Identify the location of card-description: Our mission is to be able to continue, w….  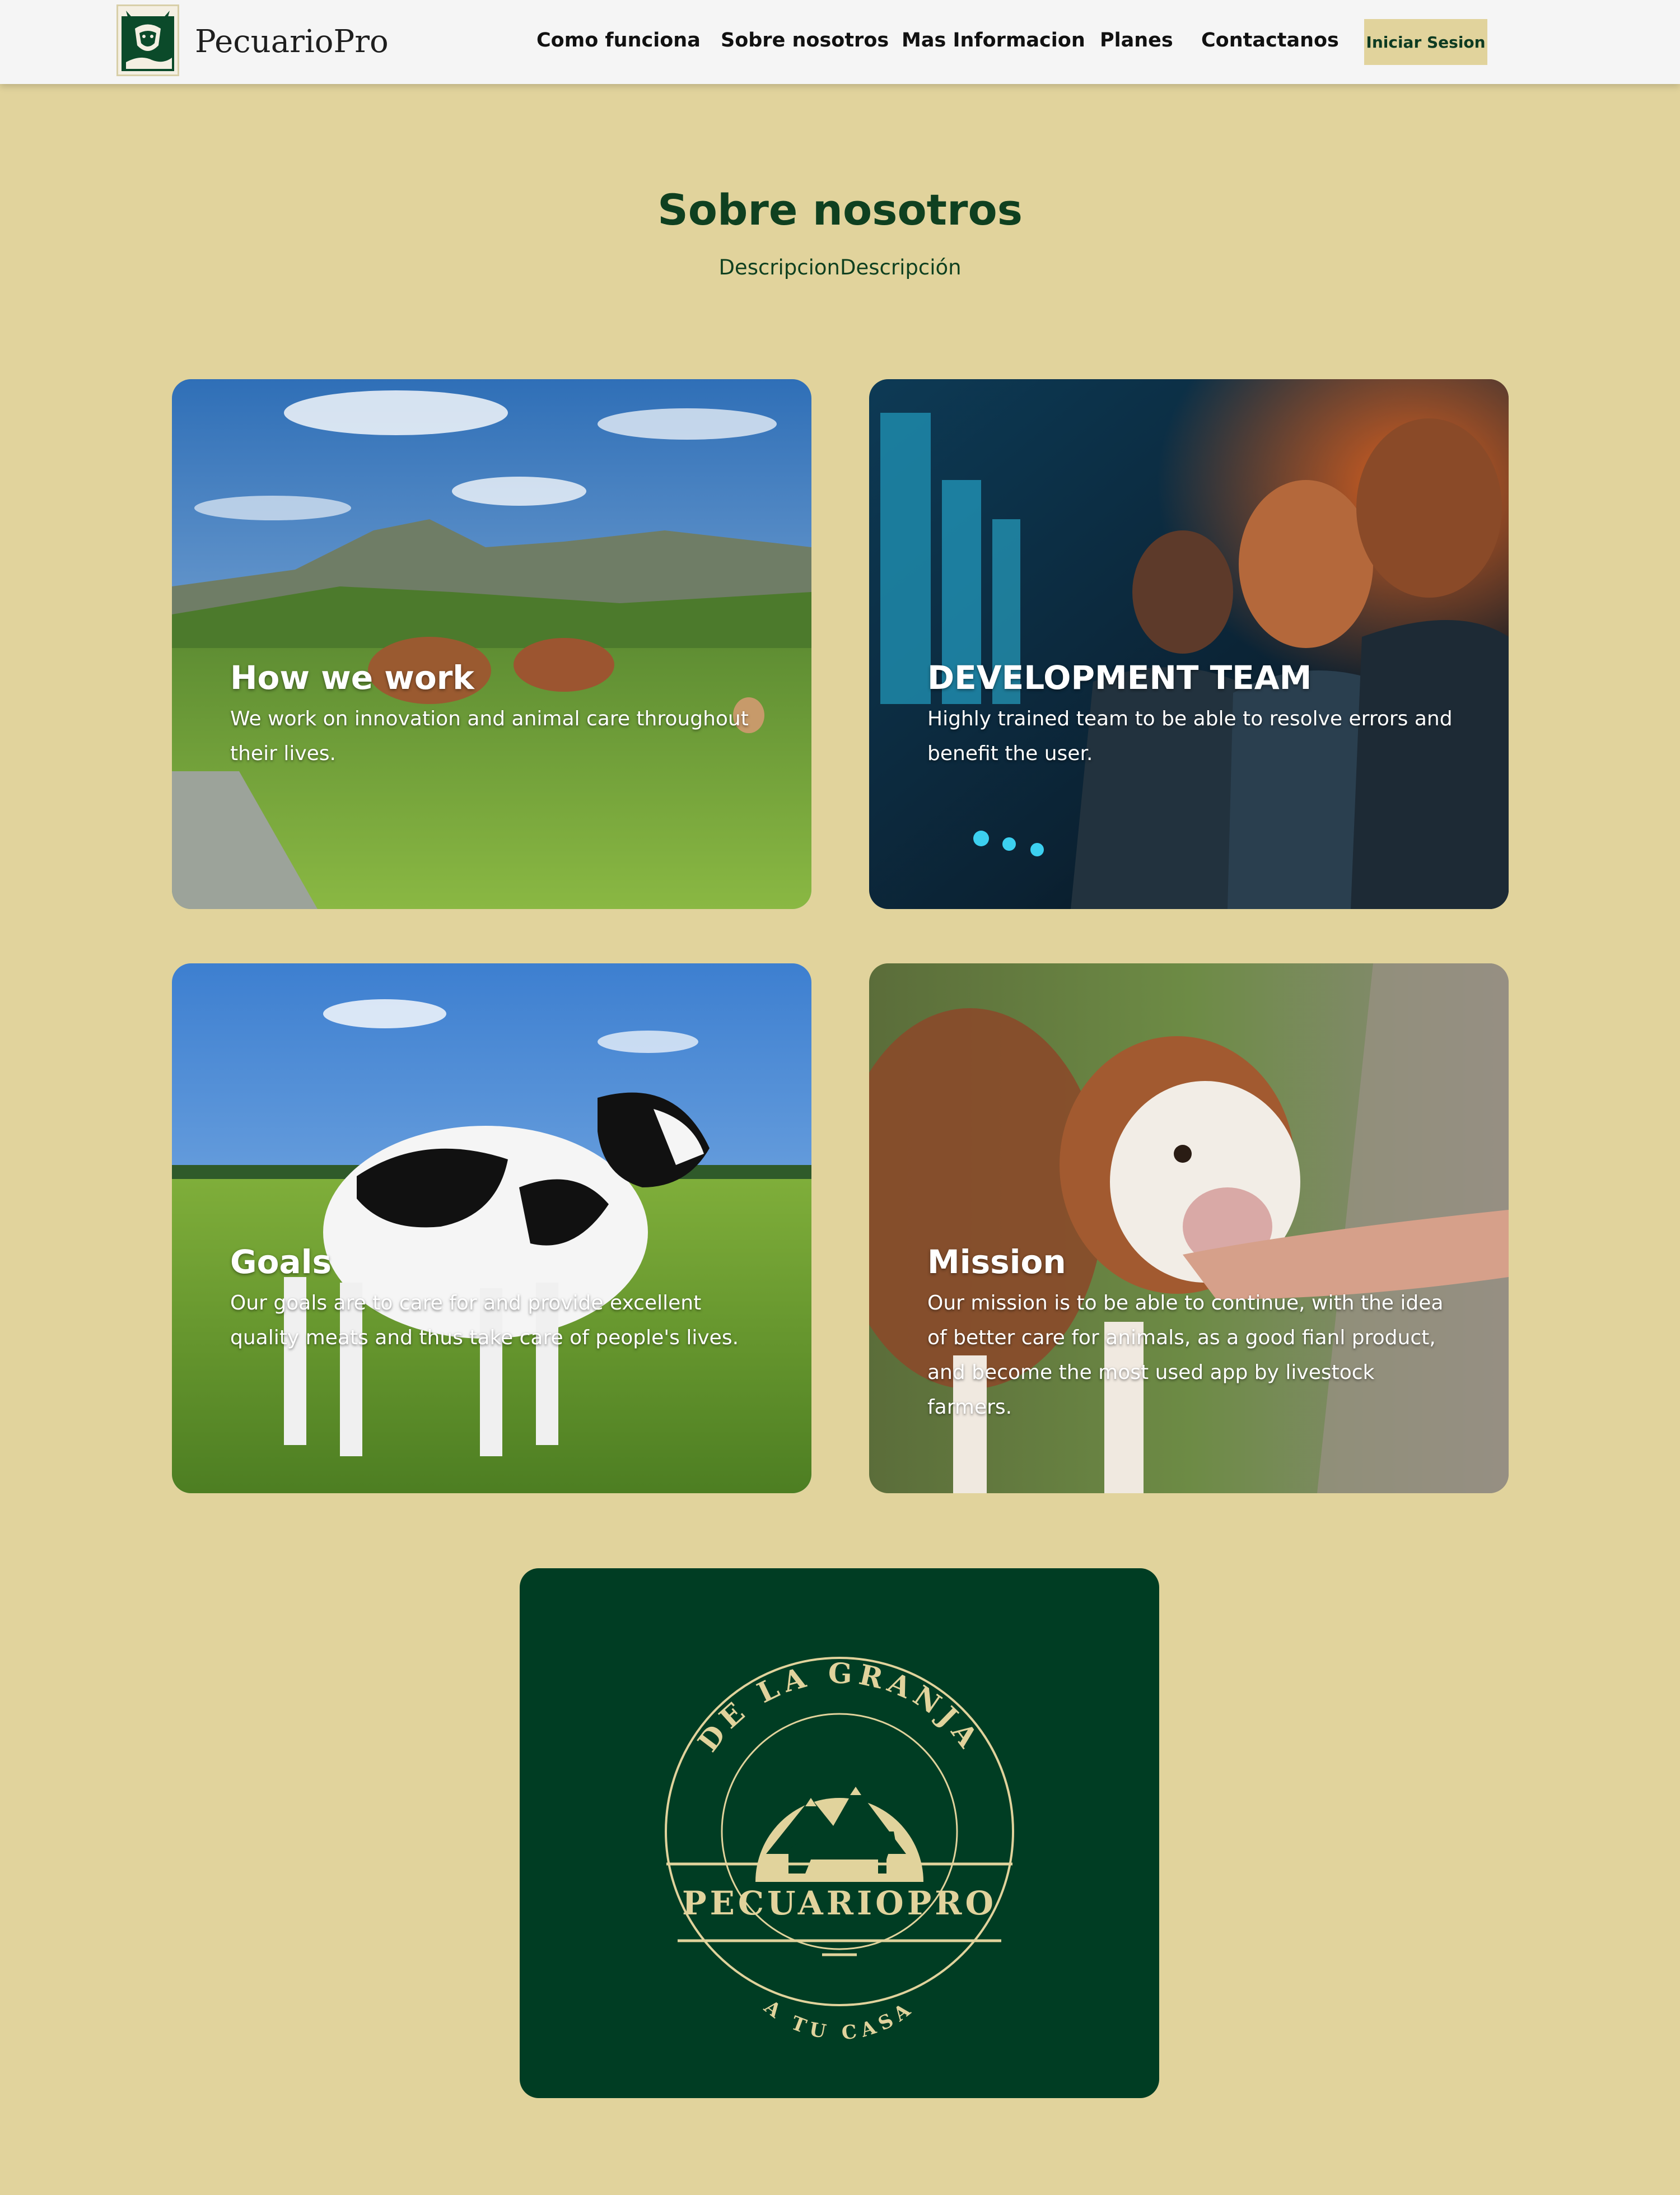
(1186, 1355).